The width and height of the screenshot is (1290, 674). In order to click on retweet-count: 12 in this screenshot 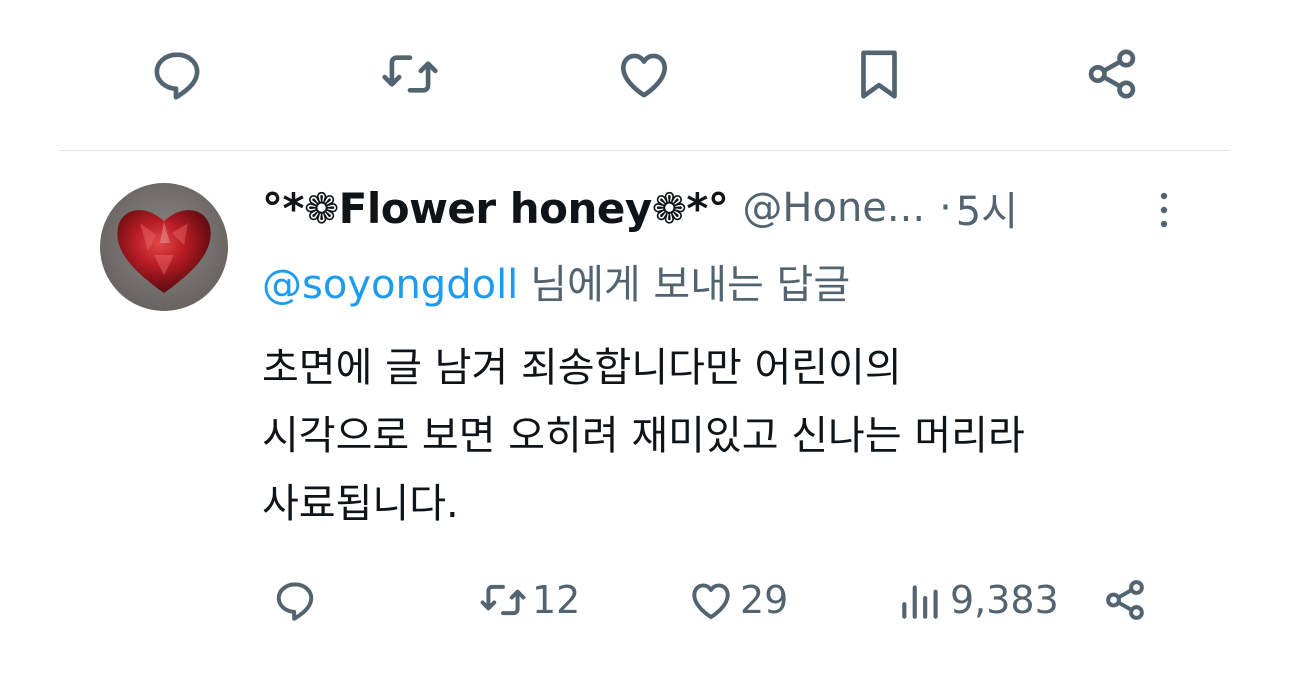, I will do `click(556, 600)`.